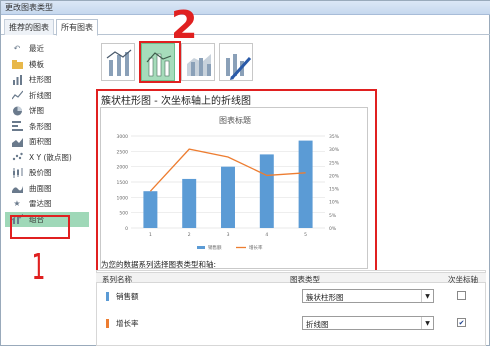 The height and width of the screenshot is (346, 490). I want to click on sidebar-item-column: 柱形图, so click(47, 80).